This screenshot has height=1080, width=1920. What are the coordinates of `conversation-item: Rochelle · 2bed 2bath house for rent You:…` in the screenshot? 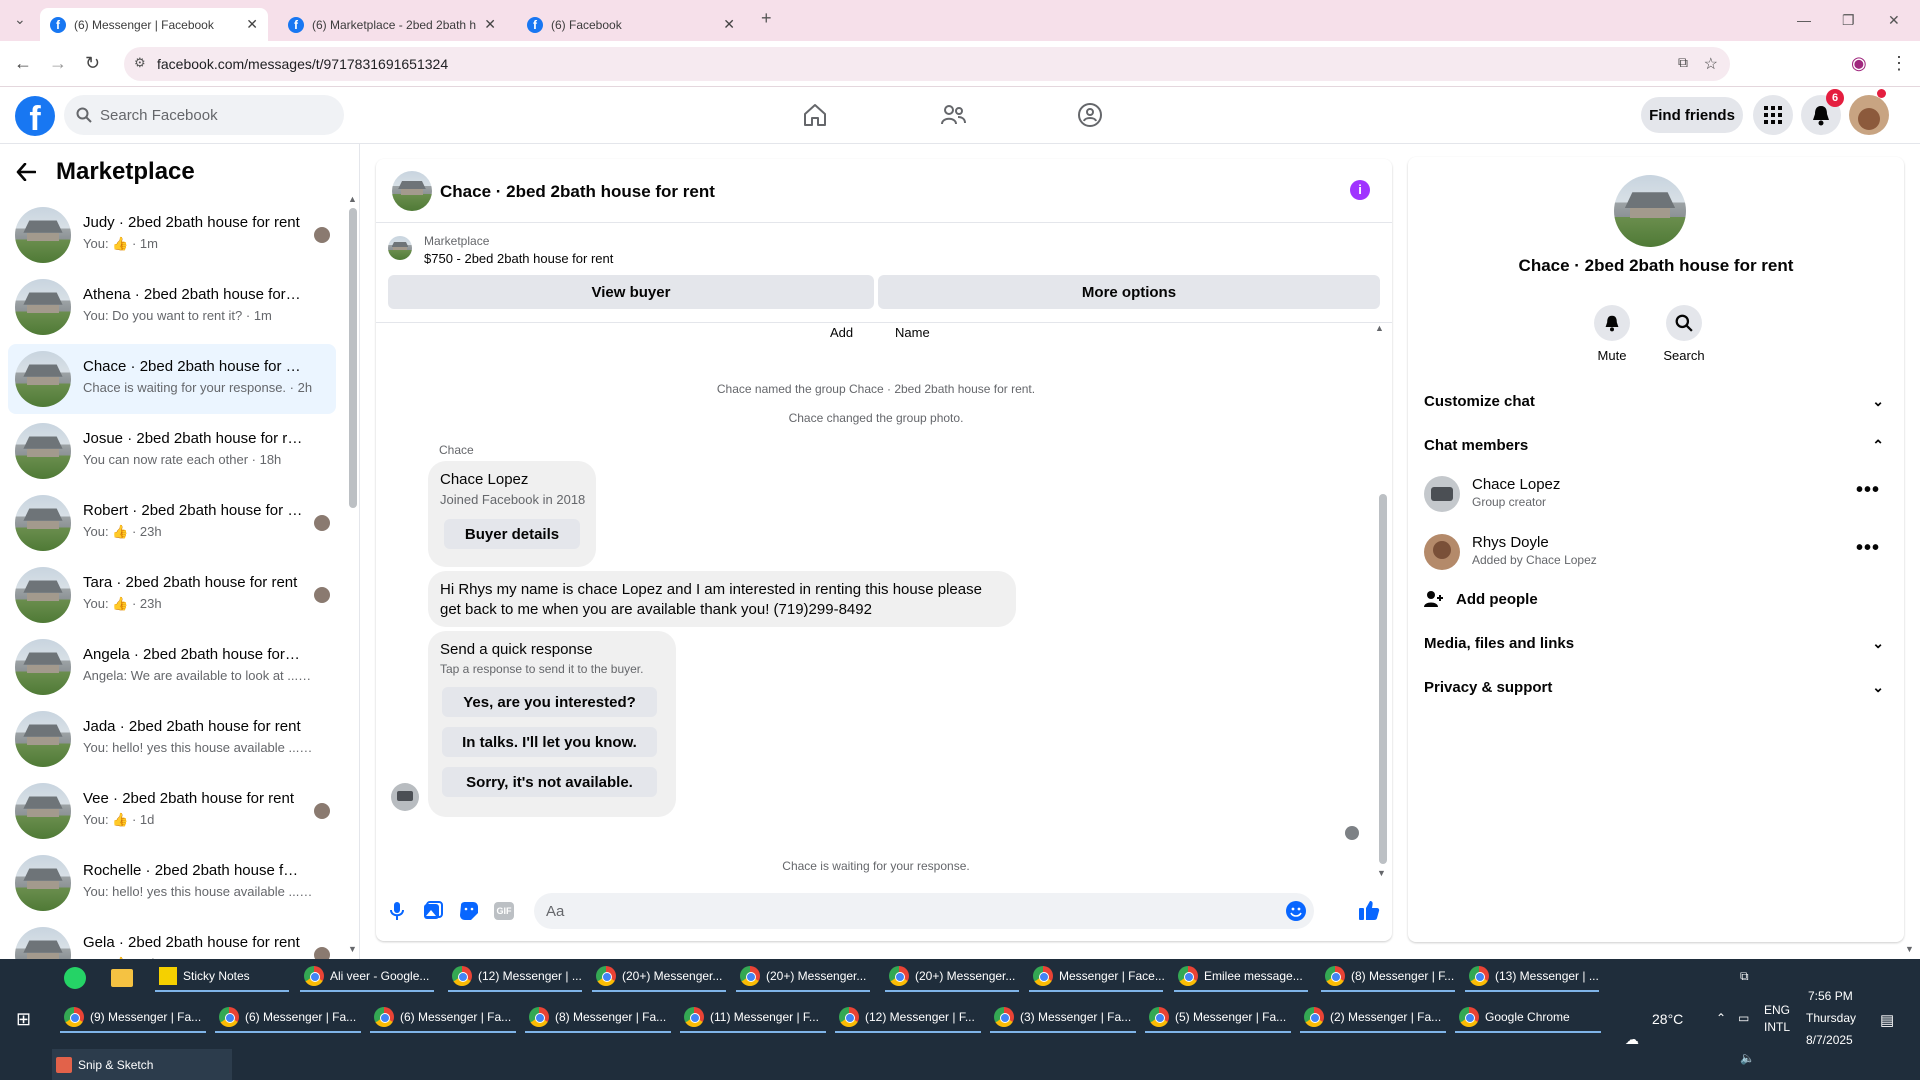 It's located at (172, 883).